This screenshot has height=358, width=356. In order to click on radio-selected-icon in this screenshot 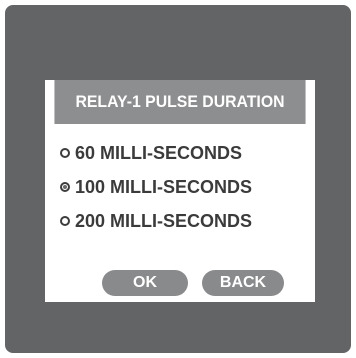, I will do `click(65, 187)`.